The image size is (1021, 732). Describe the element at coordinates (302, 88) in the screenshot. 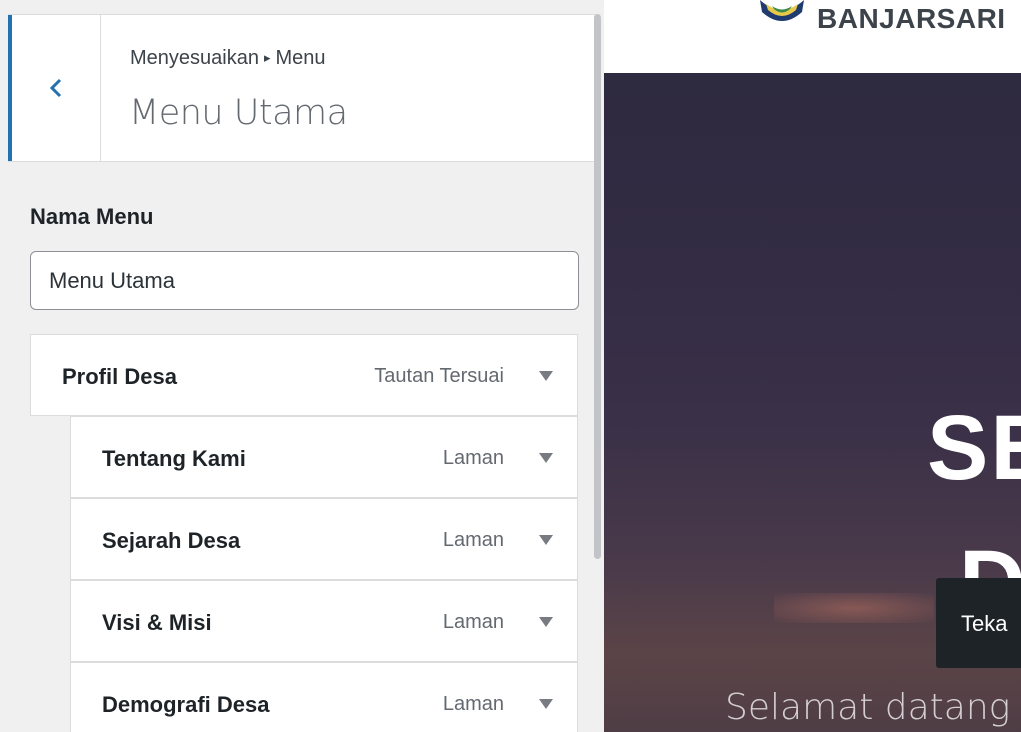

I see `section-header: Menyesuaikan ▸ Menu Menu Utama` at that location.